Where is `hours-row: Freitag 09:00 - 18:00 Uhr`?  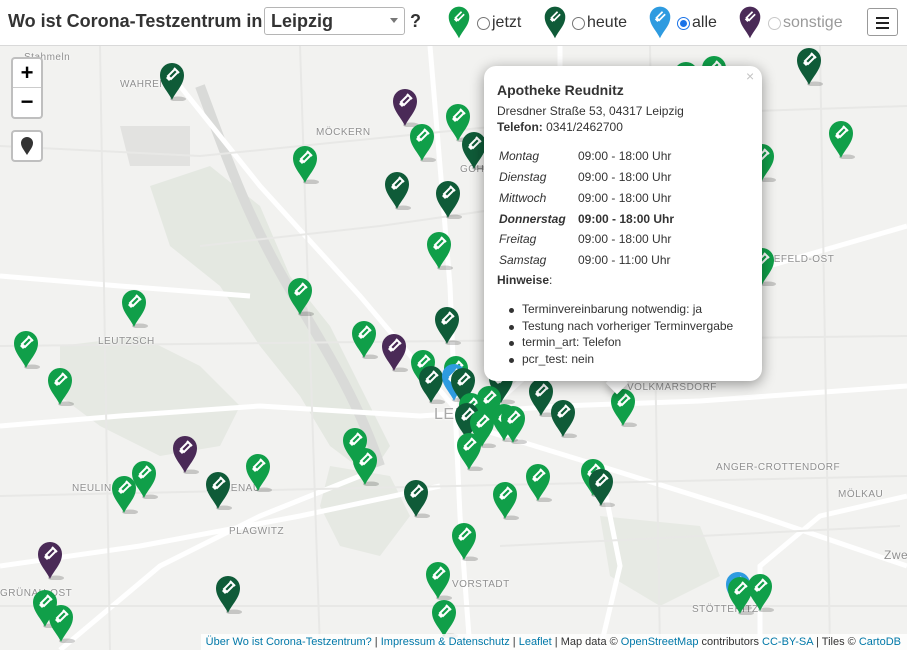
hours-row: Freitag 09:00 - 18:00 Uhr is located at coordinates (624, 242).